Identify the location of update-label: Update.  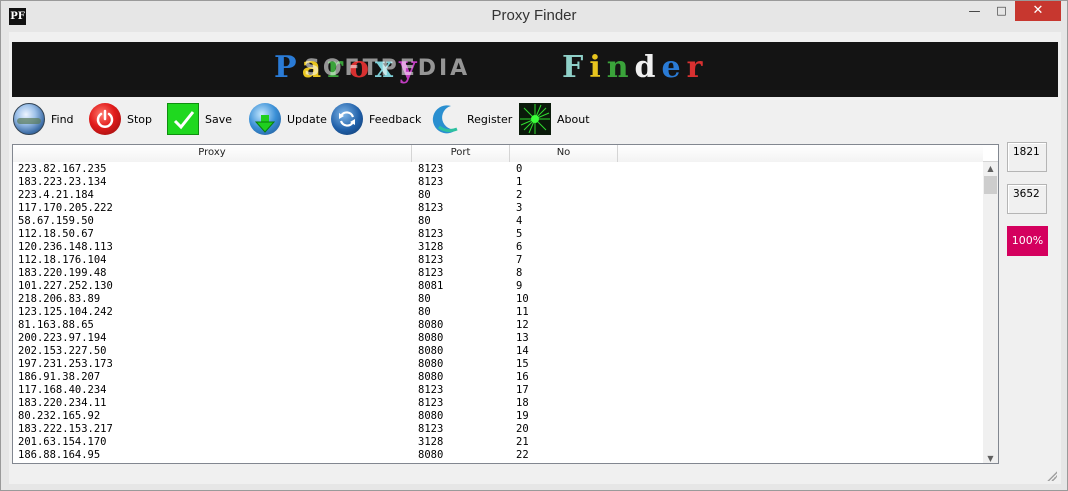
(307, 119).